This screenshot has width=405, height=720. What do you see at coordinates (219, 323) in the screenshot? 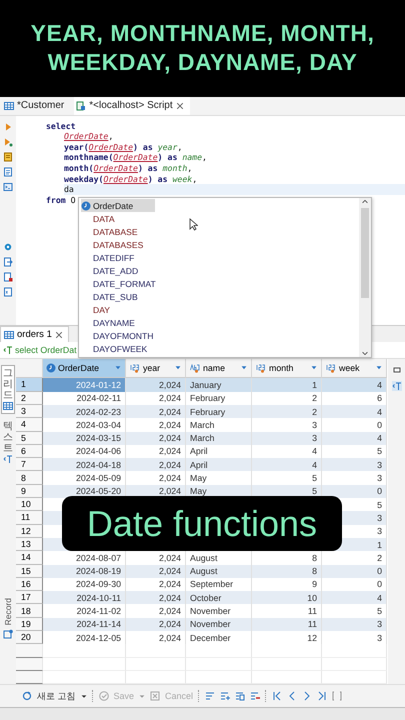
I see `autocomplete-item: DAYNAME` at bounding box center [219, 323].